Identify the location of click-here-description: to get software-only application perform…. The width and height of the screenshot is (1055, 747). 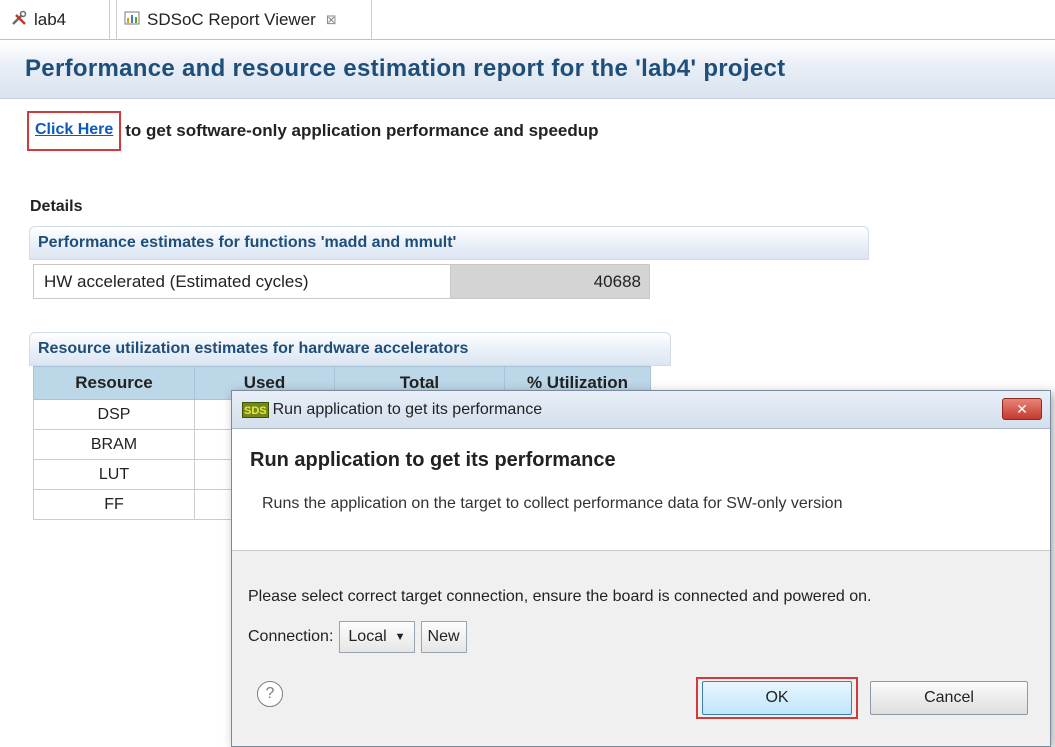
(362, 130).